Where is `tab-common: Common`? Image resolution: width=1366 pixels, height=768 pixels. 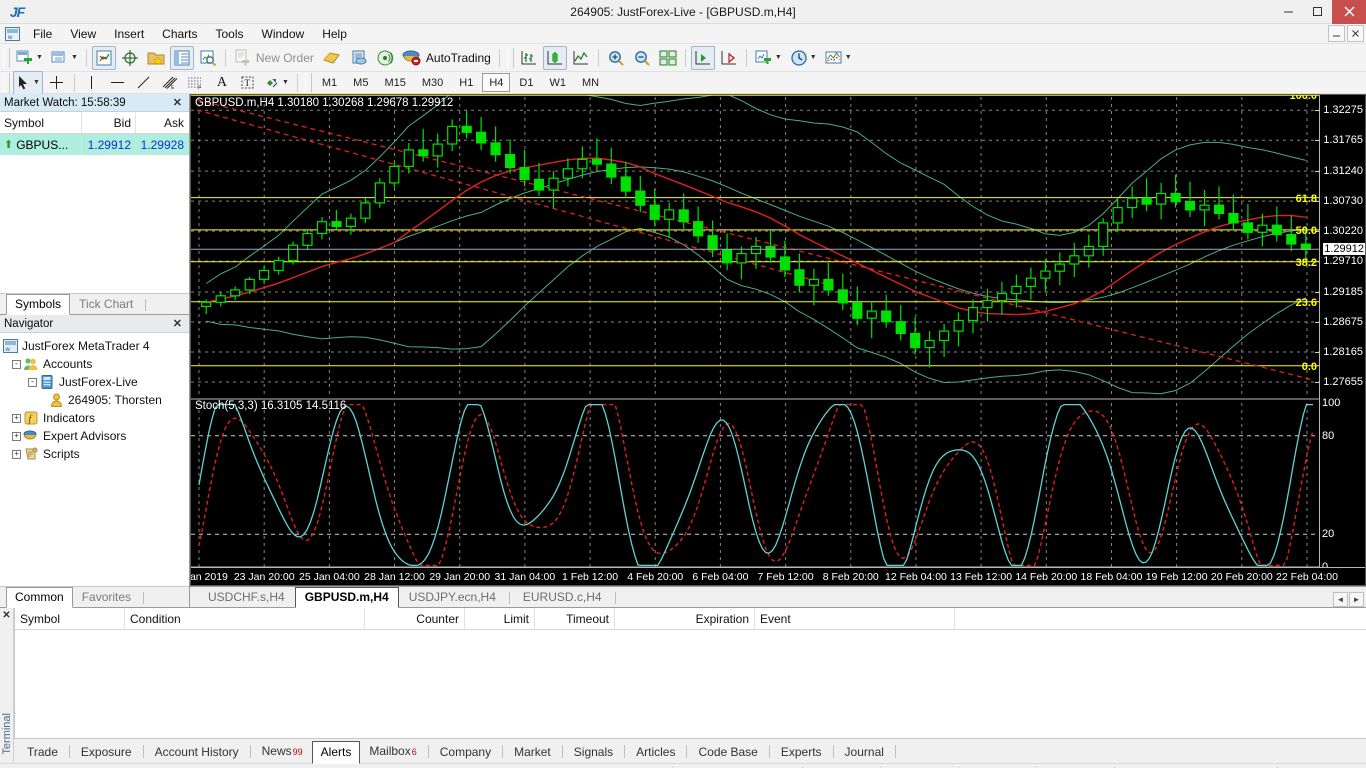 tab-common: Common is located at coordinates (39, 597).